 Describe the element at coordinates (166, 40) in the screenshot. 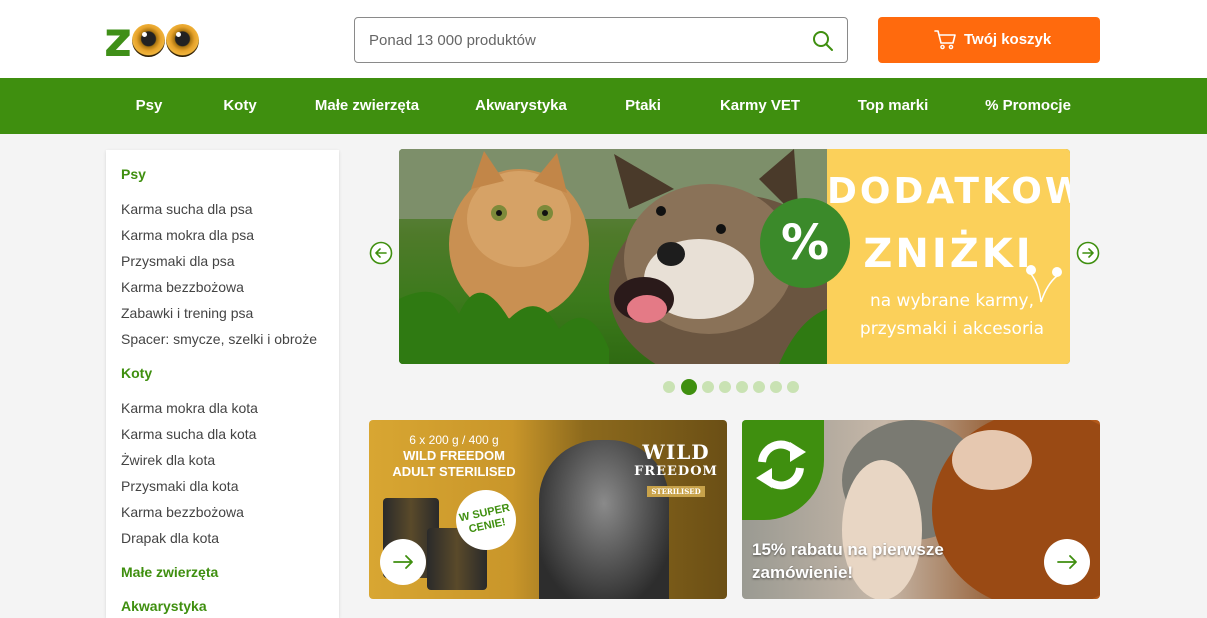

I see `logo-eyes-icon` at that location.